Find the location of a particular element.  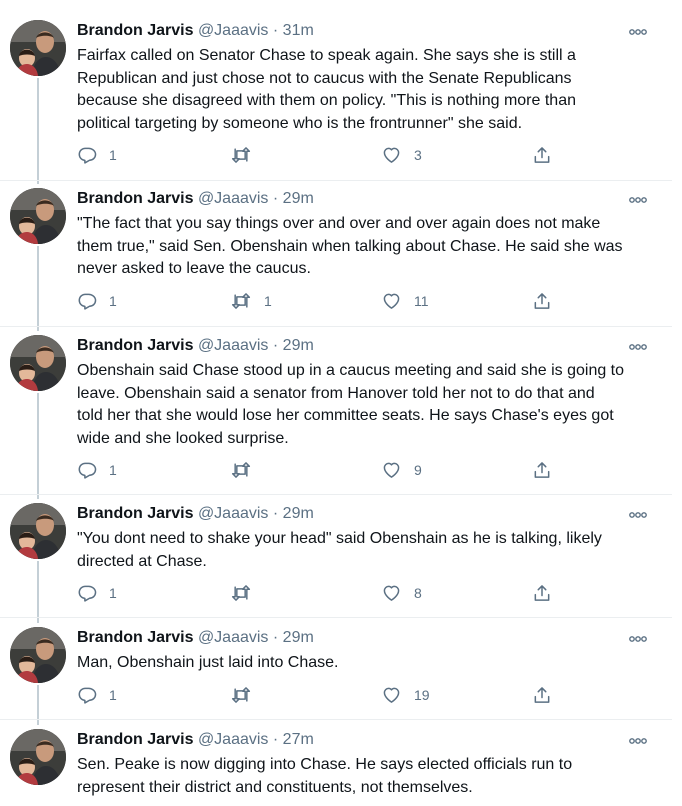

like-count: 19 is located at coordinates (422, 695).